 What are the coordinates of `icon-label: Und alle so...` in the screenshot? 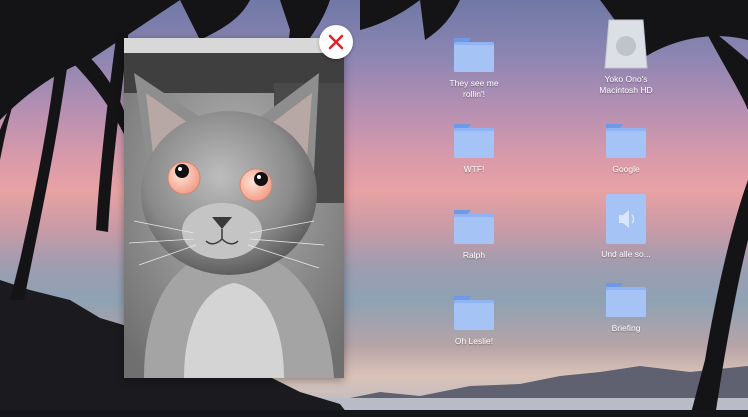 It's located at (626, 254).